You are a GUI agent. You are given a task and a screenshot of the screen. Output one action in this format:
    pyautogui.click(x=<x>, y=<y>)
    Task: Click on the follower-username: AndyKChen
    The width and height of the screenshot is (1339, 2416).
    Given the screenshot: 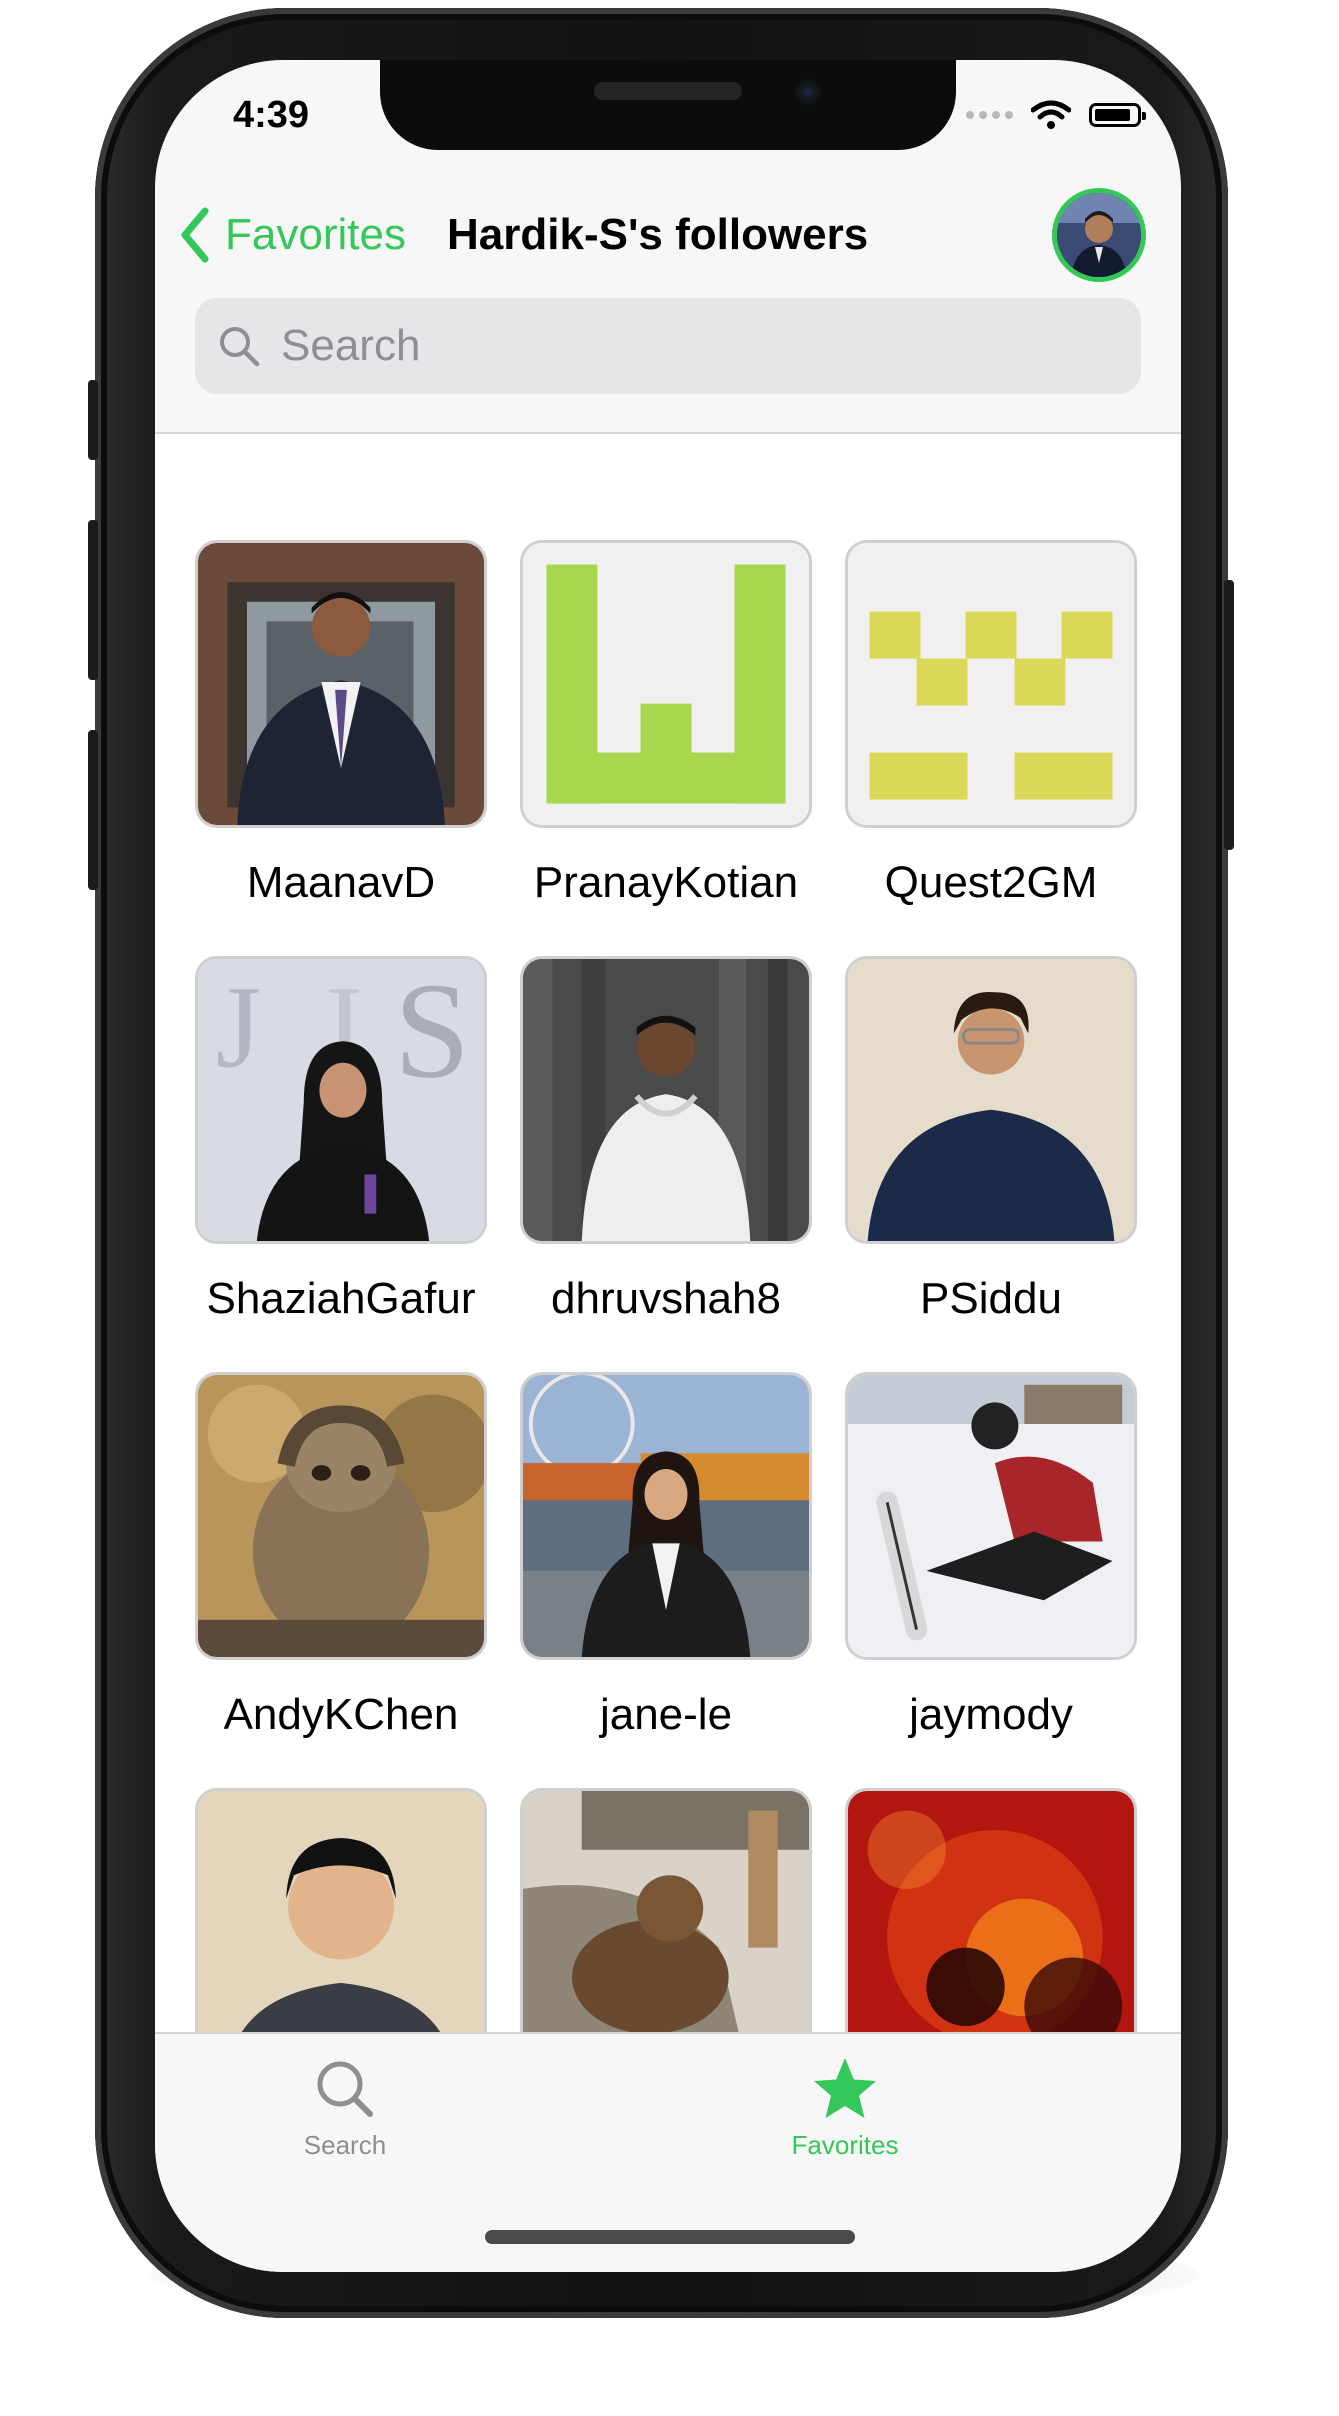 What is the action you would take?
    pyautogui.click(x=341, y=1714)
    